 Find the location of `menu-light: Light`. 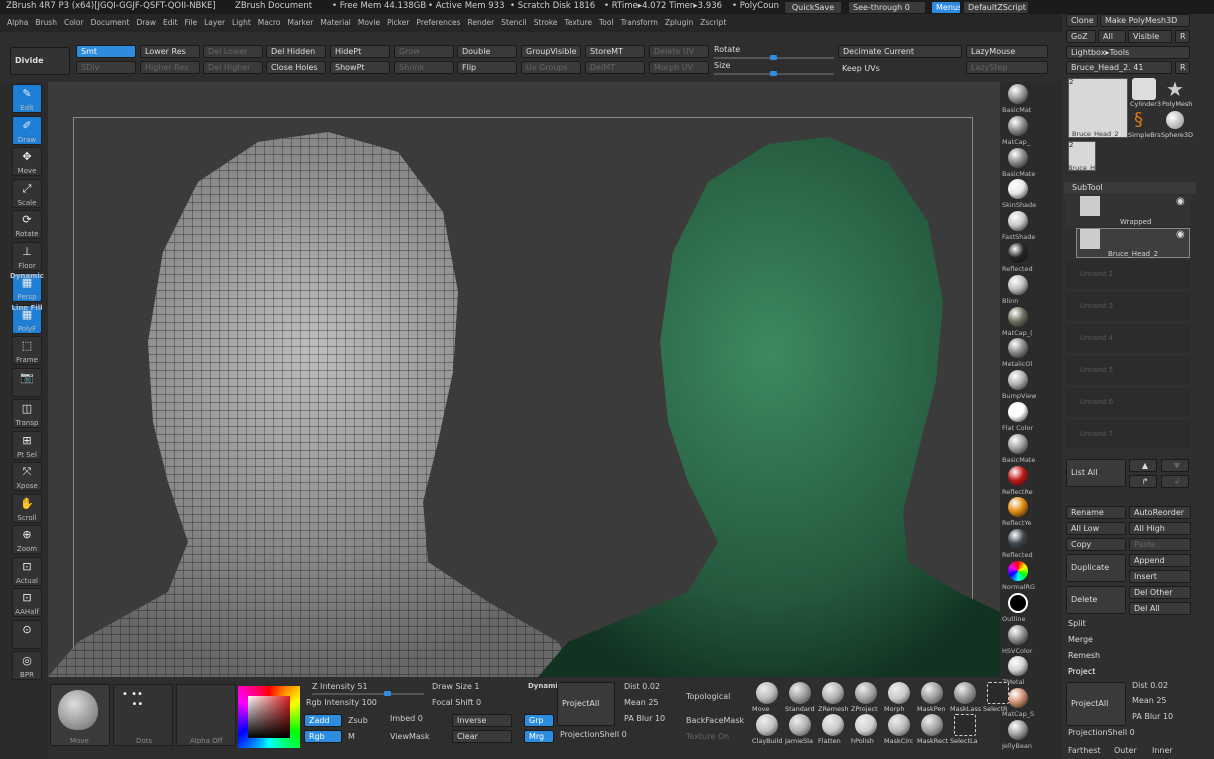

menu-light: Light is located at coordinates (241, 23).